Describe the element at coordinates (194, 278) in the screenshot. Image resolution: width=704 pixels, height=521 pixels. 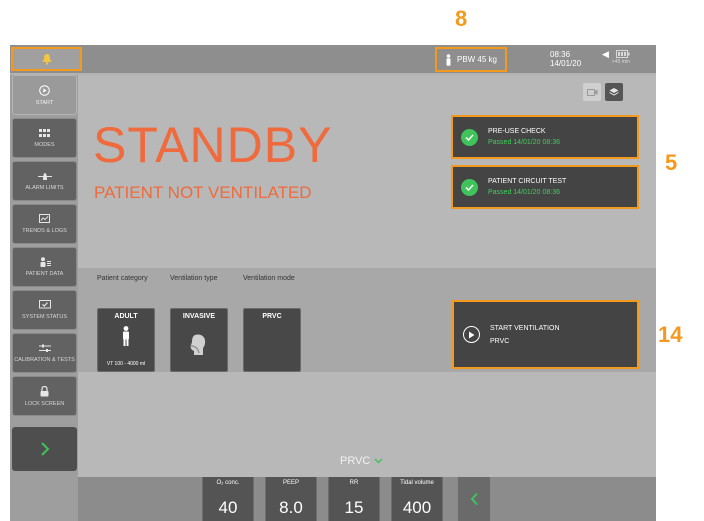
I see `ventilation-type-label: Ventilation type` at that location.